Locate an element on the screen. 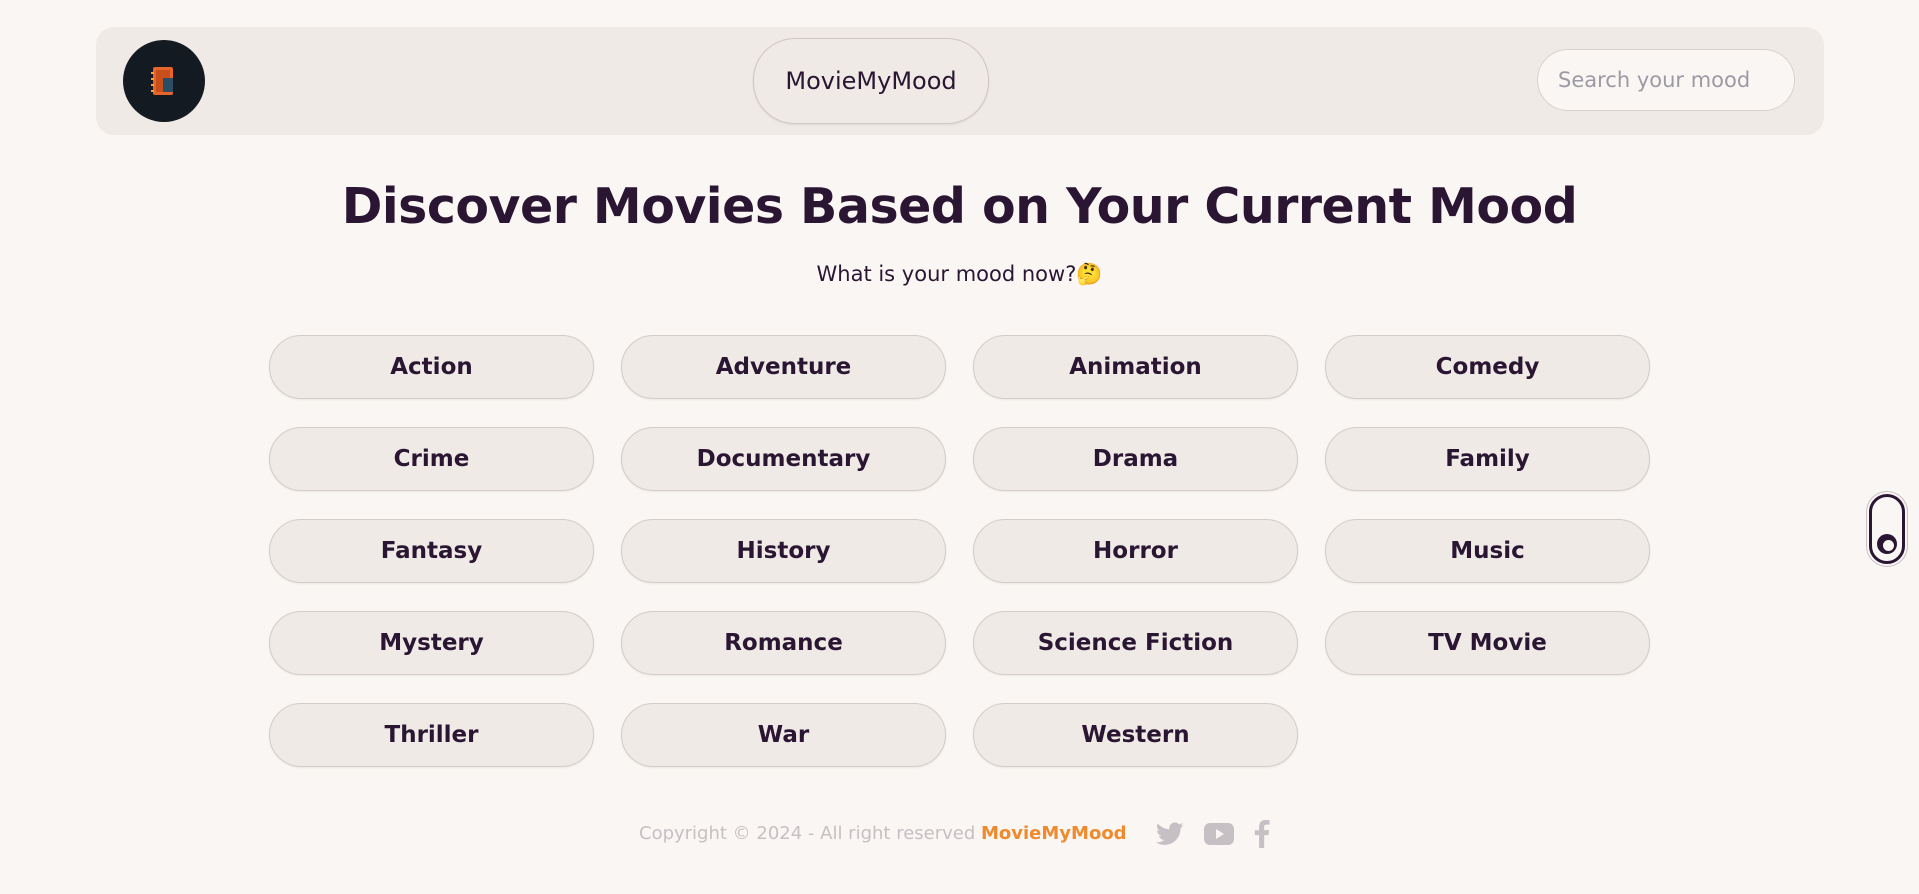  youtube-icon is located at coordinates (1219, 834).